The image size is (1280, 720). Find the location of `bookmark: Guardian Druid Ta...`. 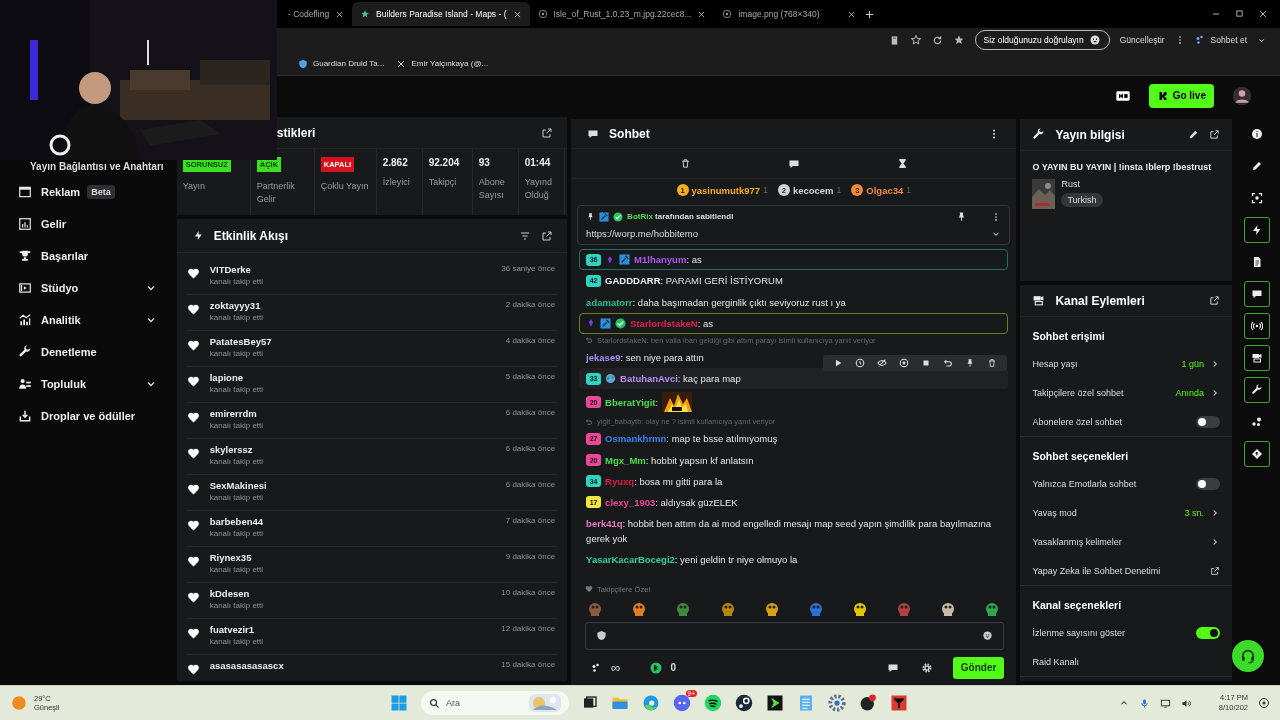

bookmark: Guardian Druid Ta... is located at coordinates (341, 63).